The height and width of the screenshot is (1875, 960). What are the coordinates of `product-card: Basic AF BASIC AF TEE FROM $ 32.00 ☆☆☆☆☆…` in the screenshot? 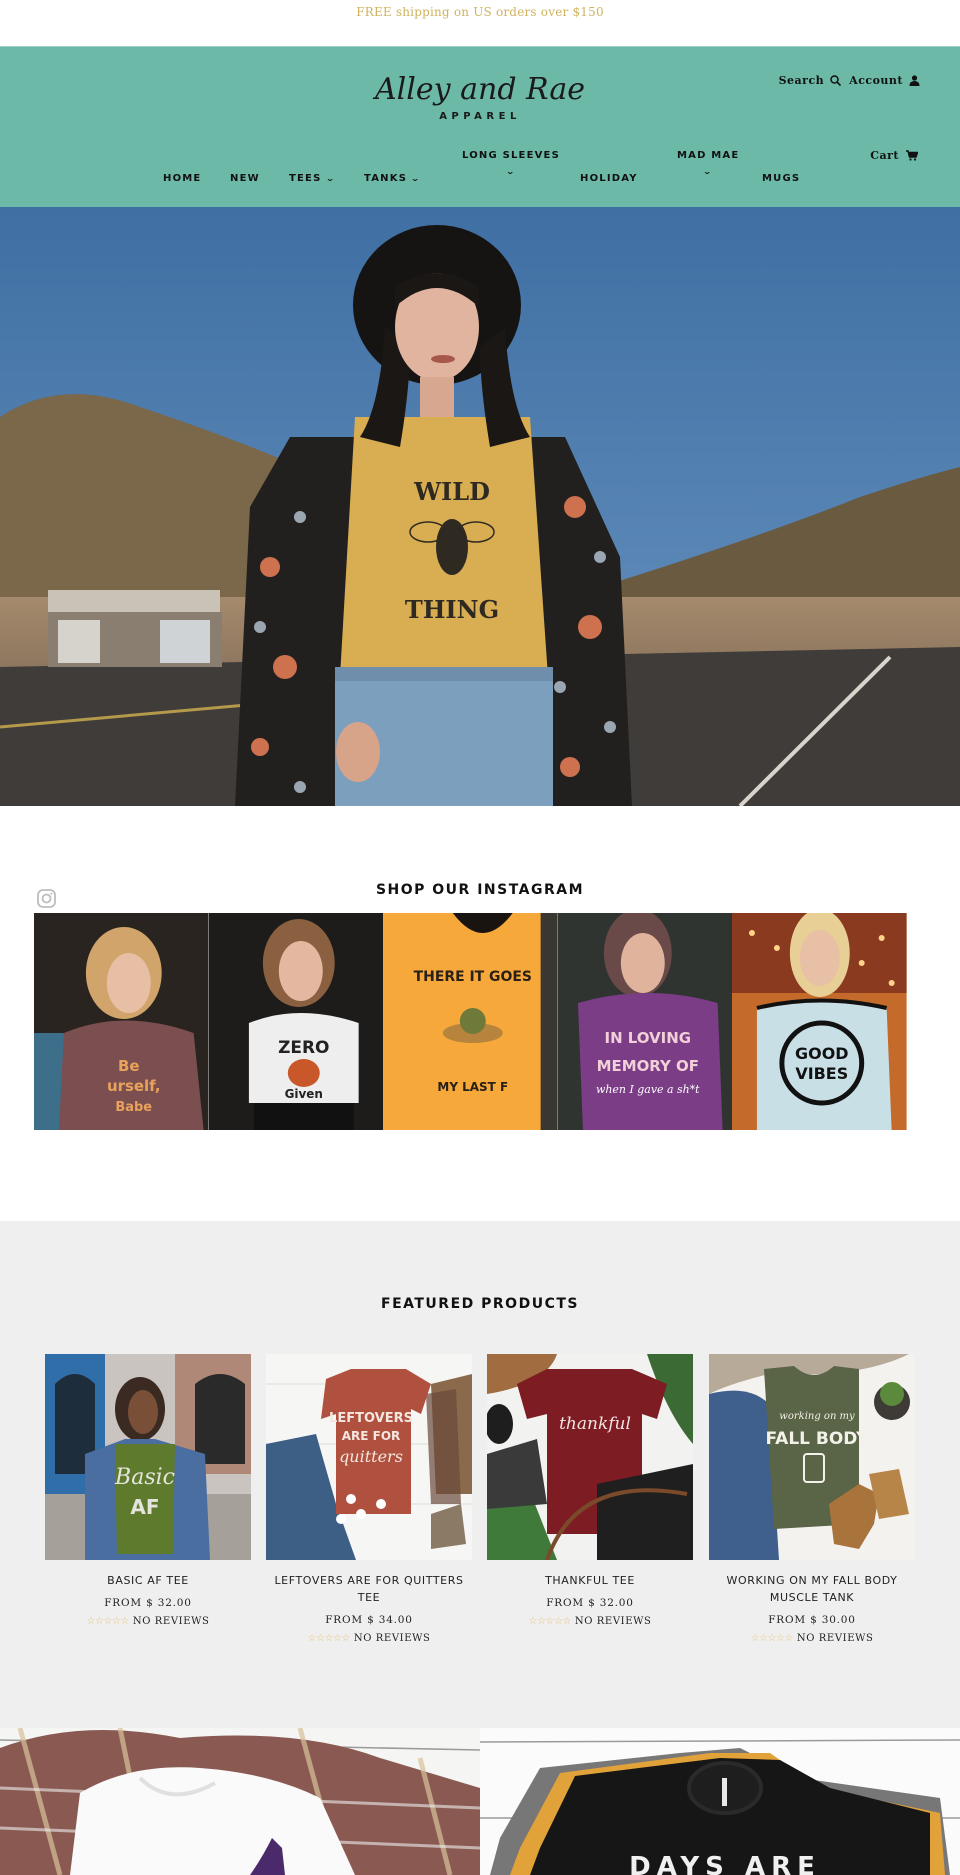 It's located at (148, 1490).